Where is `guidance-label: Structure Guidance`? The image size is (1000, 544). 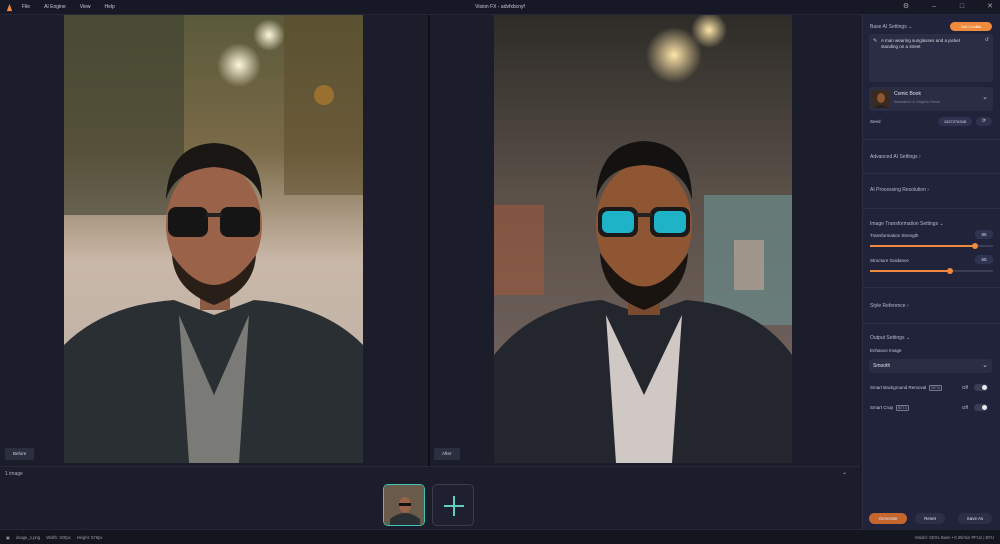 guidance-label: Structure Guidance is located at coordinates (889, 260).